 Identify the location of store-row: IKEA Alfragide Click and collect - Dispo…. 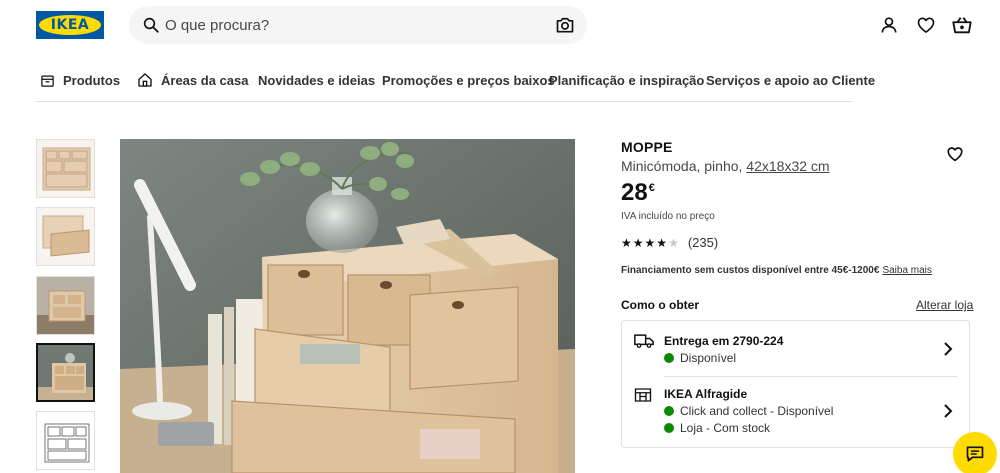
(795, 412).